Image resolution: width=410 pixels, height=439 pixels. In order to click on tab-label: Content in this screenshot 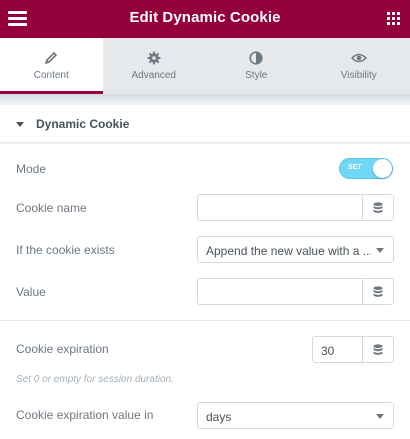, I will do `click(51, 75)`.